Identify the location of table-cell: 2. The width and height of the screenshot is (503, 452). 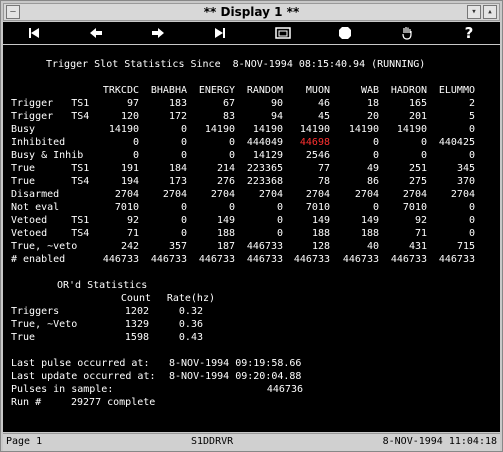
(471, 103).